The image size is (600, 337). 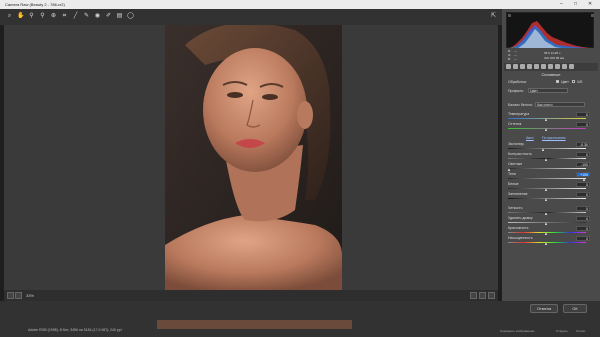 What do you see at coordinates (583, 228) in the screenshot?
I see `vibrance-value: 0` at bounding box center [583, 228].